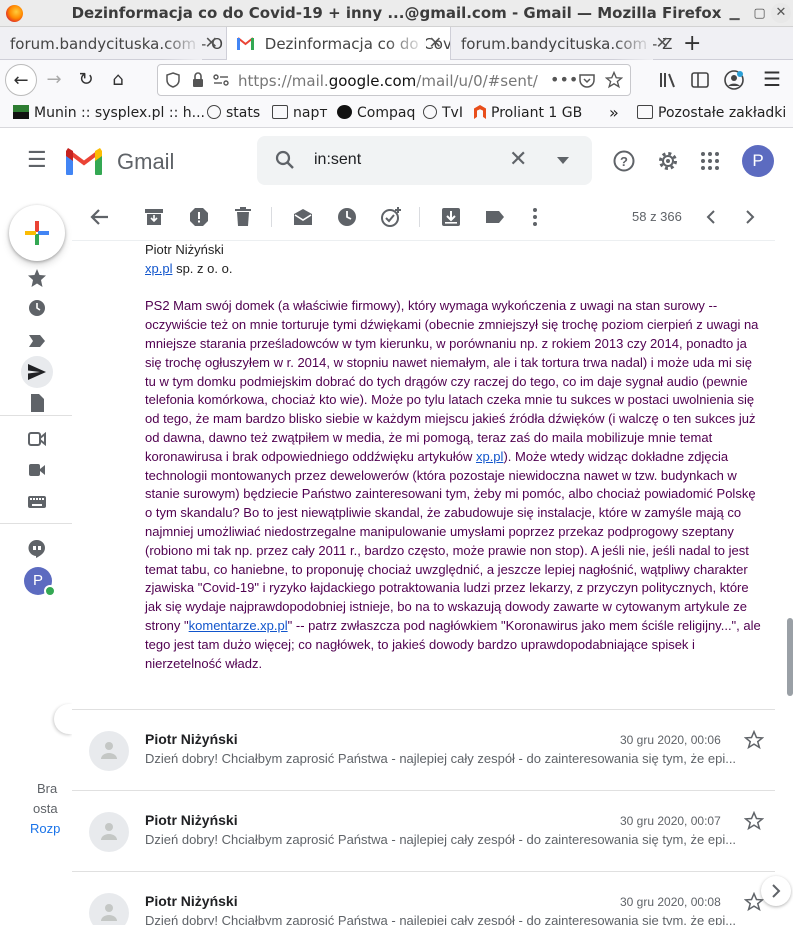 The height and width of the screenshot is (925, 793). Describe the element at coordinates (518, 159) in the screenshot. I see `clear-search-icon: ✕` at that location.